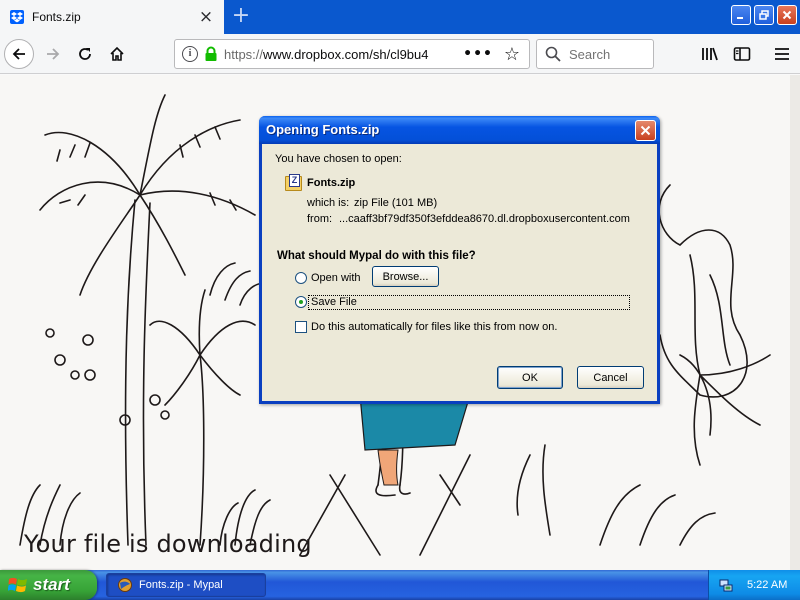  I want to click on restore-button, so click(764, 15).